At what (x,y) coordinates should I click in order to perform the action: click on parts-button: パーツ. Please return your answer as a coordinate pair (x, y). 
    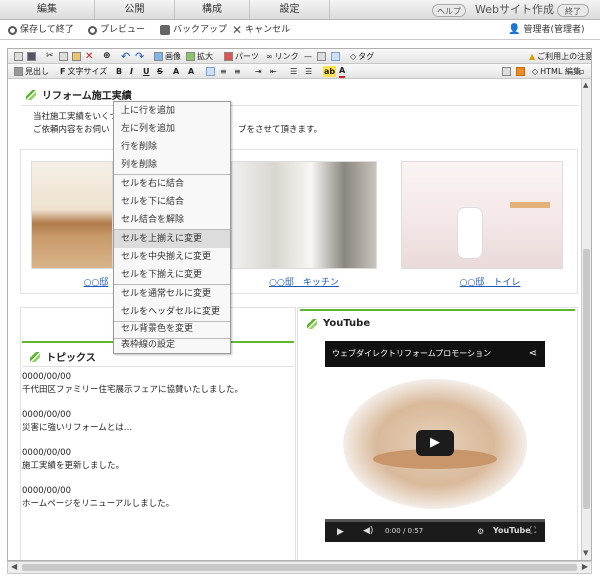
    Looking at the image, I should click on (241, 56).